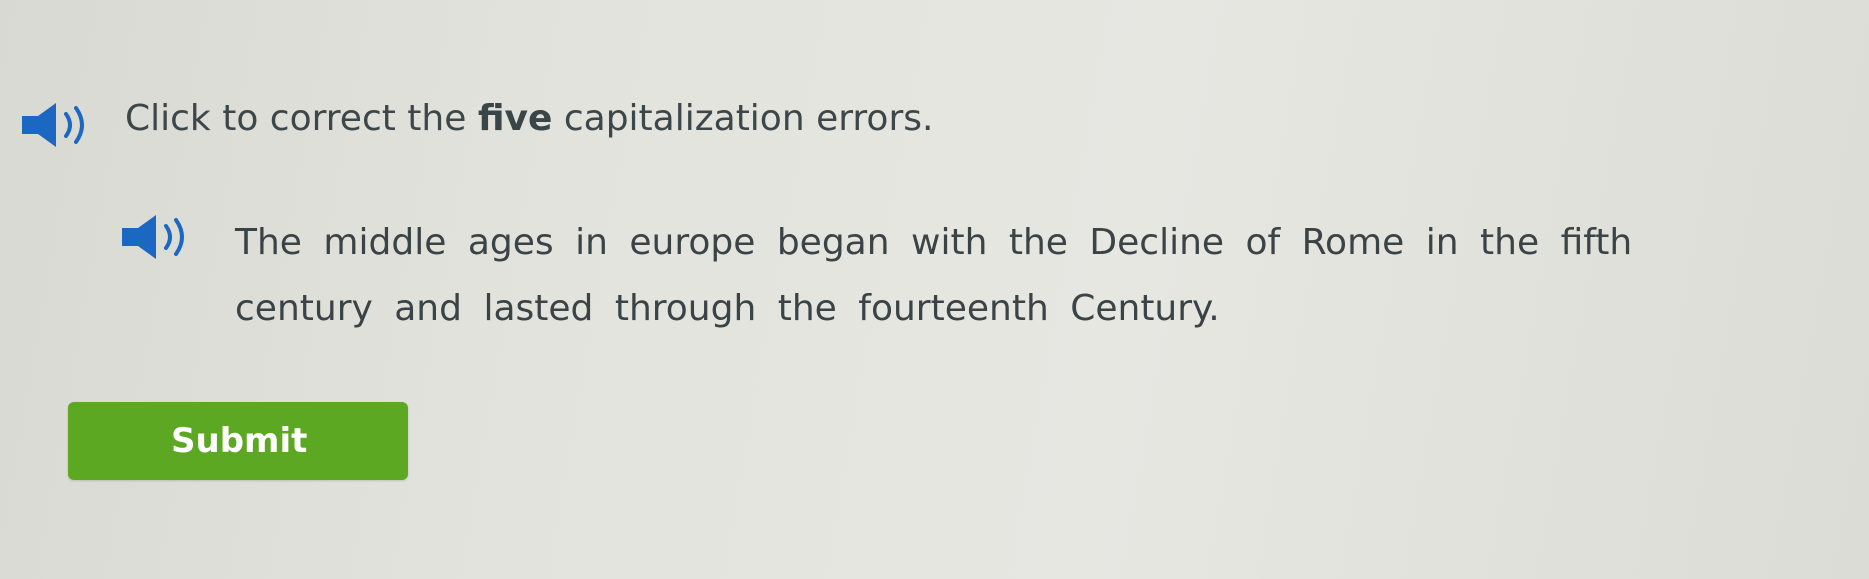 Image resolution: width=1869 pixels, height=579 pixels. What do you see at coordinates (1144, 308) in the screenshot?
I see `sentence-word: Century.` at bounding box center [1144, 308].